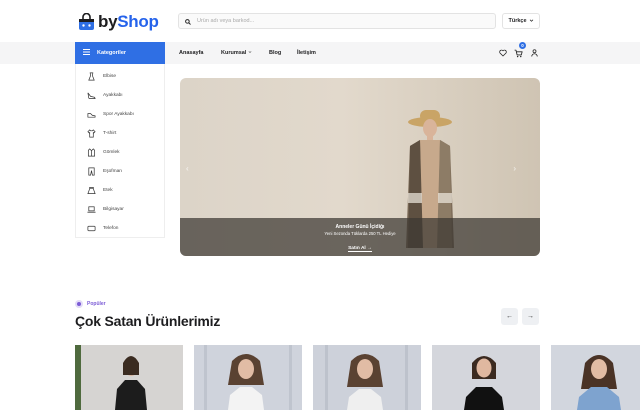 This screenshot has height=410, width=640. What do you see at coordinates (120, 228) in the screenshot?
I see `sidebar-item-phone: Telefon` at bounding box center [120, 228].